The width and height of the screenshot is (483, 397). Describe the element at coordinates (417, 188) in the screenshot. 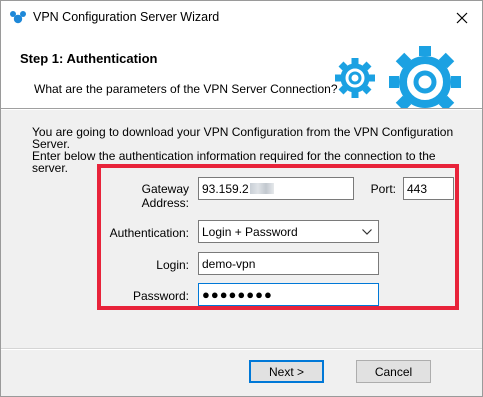

I see `port-value: 443` at that location.